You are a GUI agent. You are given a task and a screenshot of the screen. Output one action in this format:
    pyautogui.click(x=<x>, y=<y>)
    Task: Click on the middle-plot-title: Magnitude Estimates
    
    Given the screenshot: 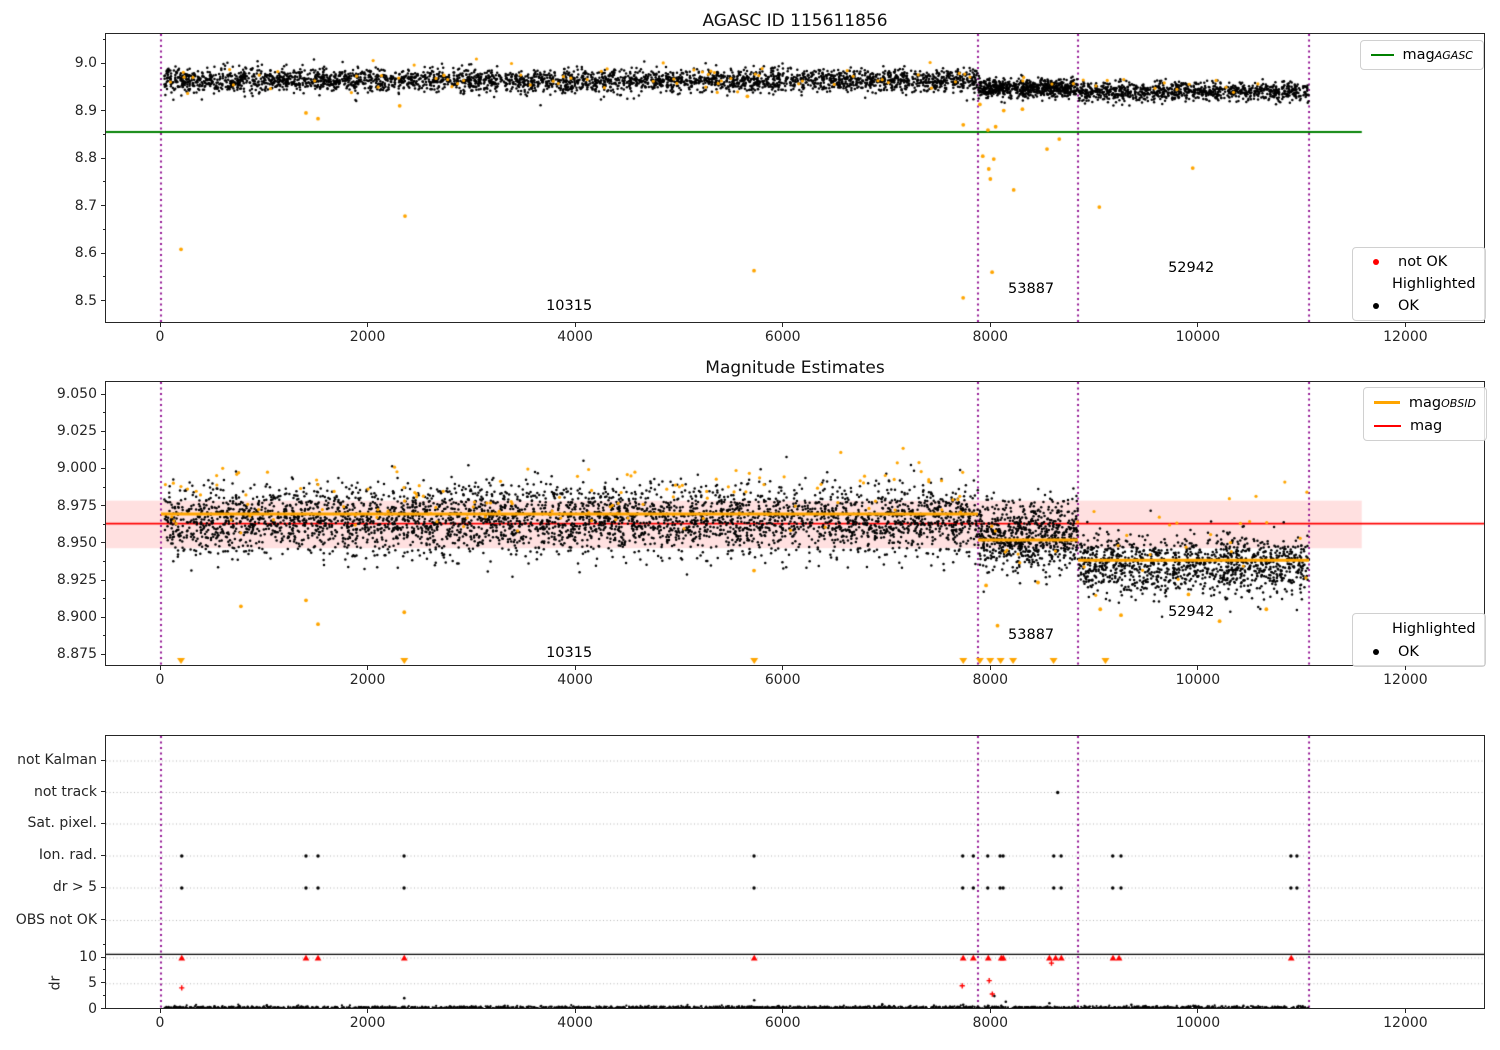 What is the action you would take?
    pyautogui.click(x=795, y=368)
    